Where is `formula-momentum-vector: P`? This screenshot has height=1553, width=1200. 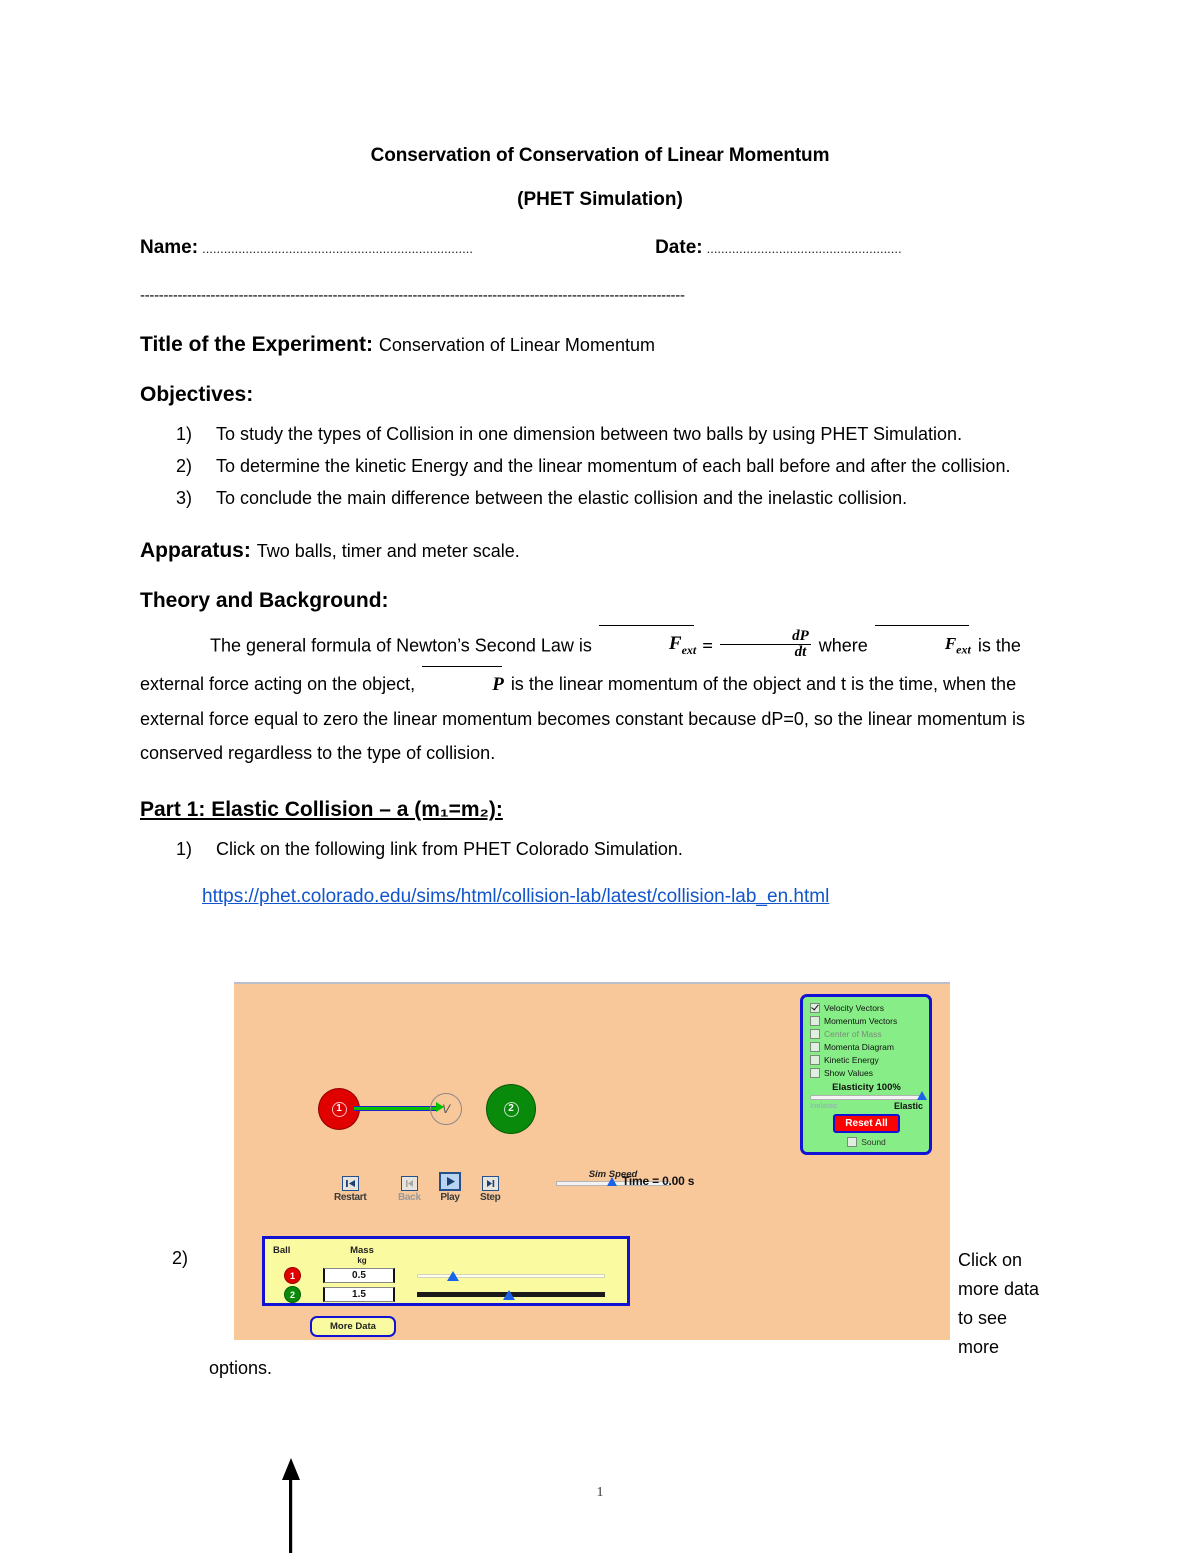 formula-momentum-vector: P is located at coordinates (463, 684).